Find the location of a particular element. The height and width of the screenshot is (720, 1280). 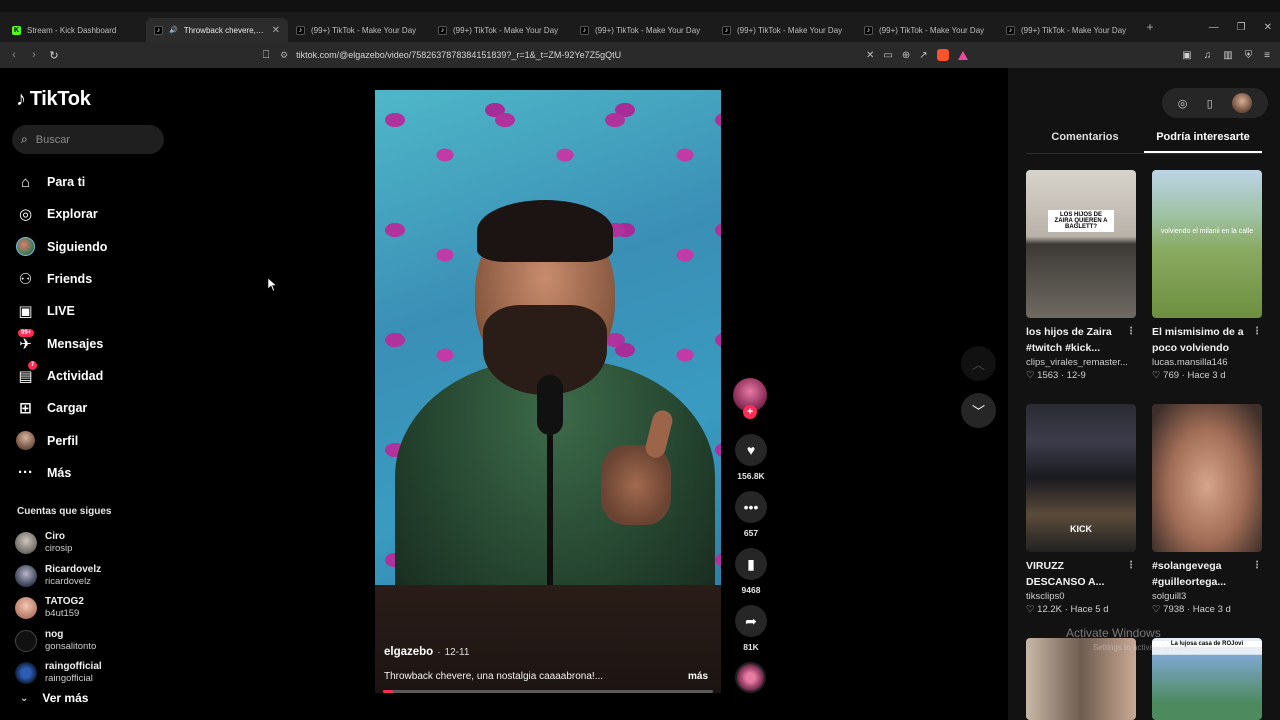

zoom-icon: ⊕ is located at coordinates (906, 55).